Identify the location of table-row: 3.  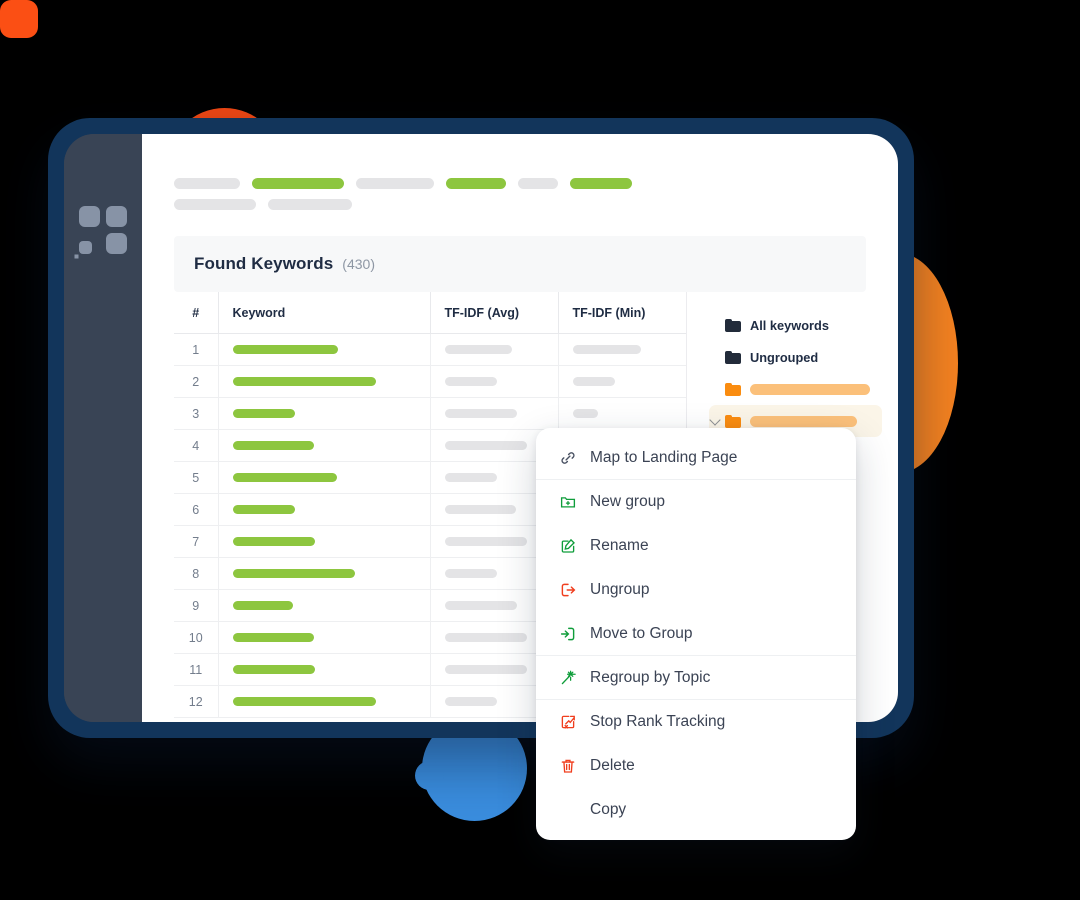
(430, 413).